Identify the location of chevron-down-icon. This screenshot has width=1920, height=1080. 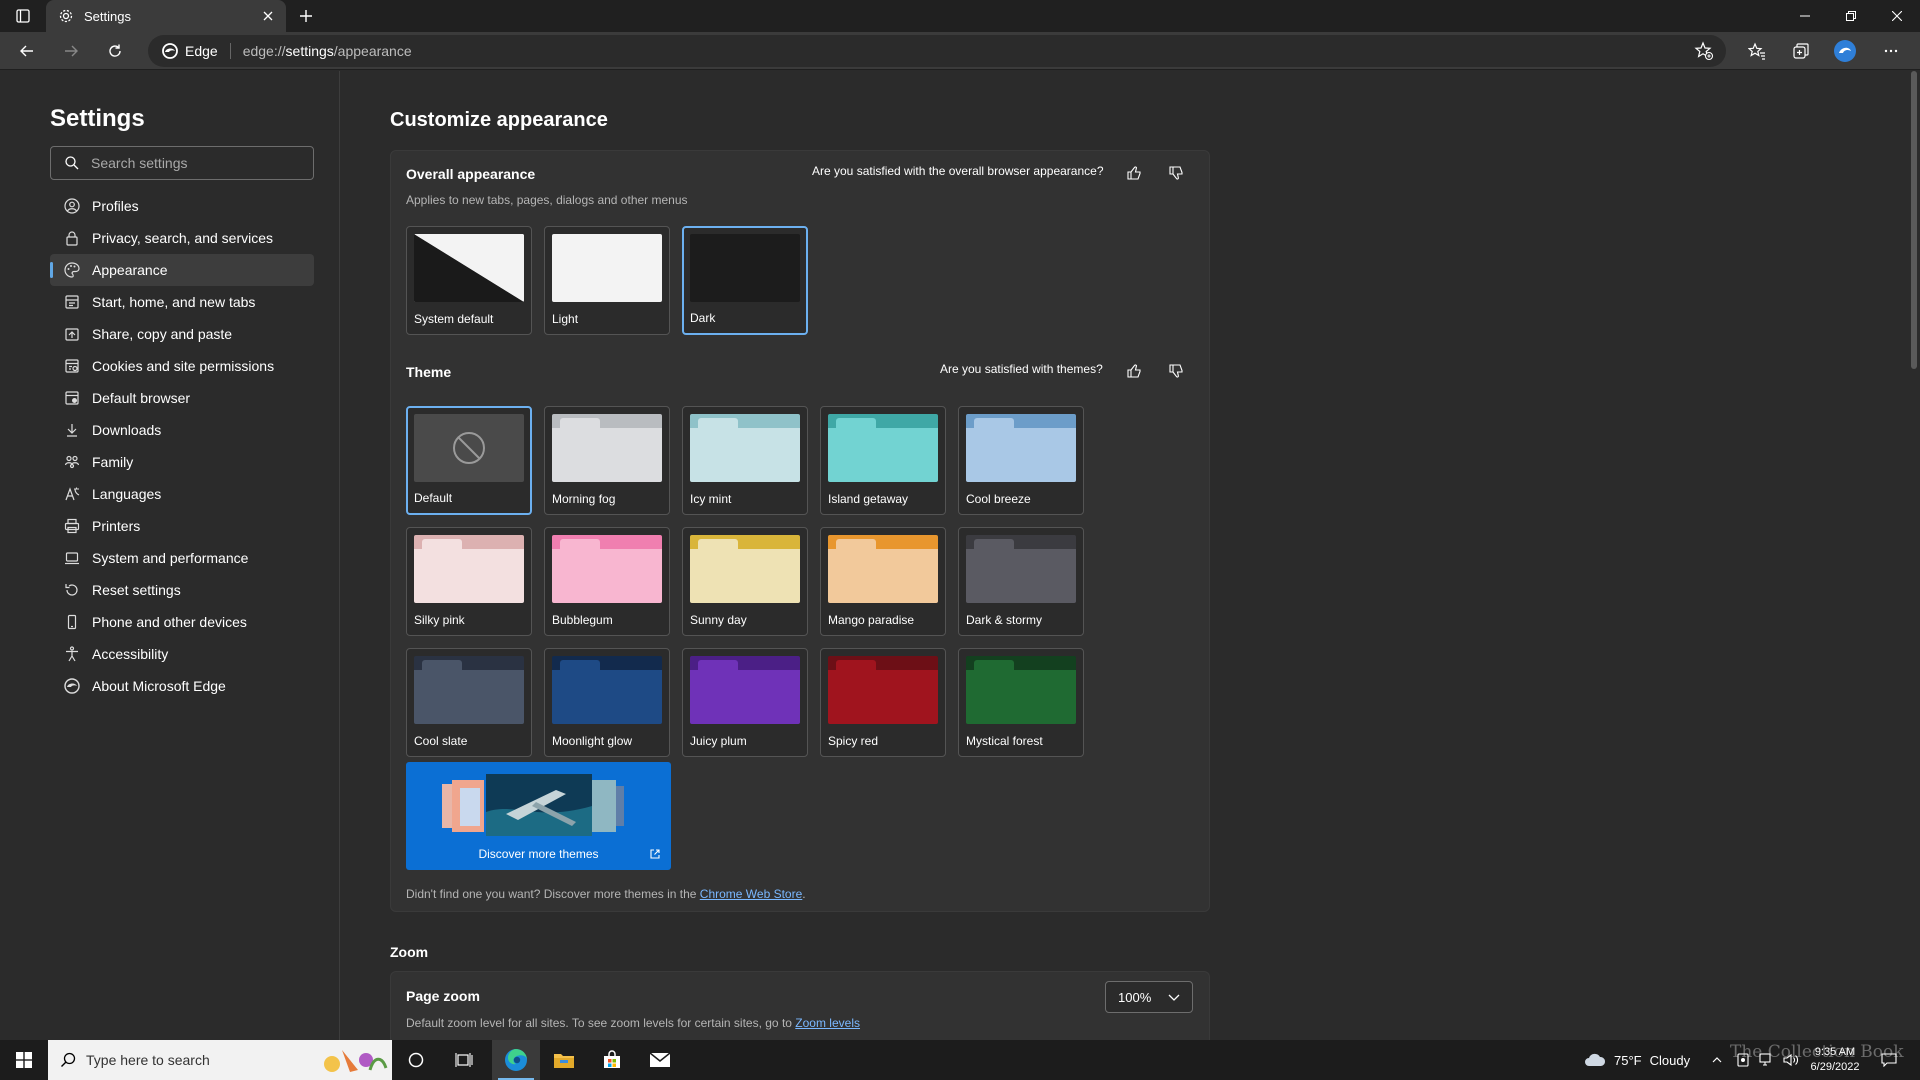
(1174, 997).